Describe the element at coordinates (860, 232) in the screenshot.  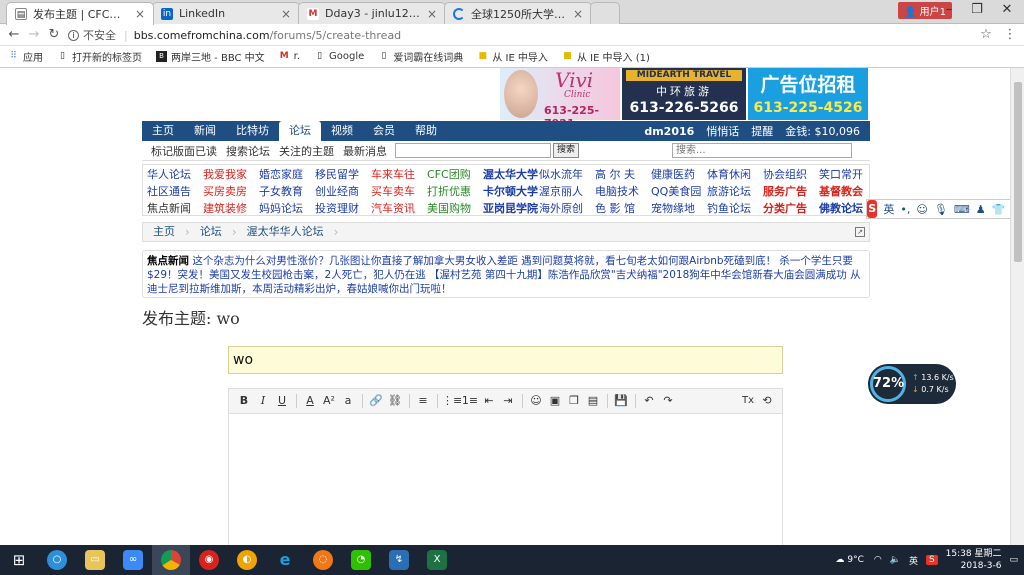
I see `external-link-icon: ↗` at that location.